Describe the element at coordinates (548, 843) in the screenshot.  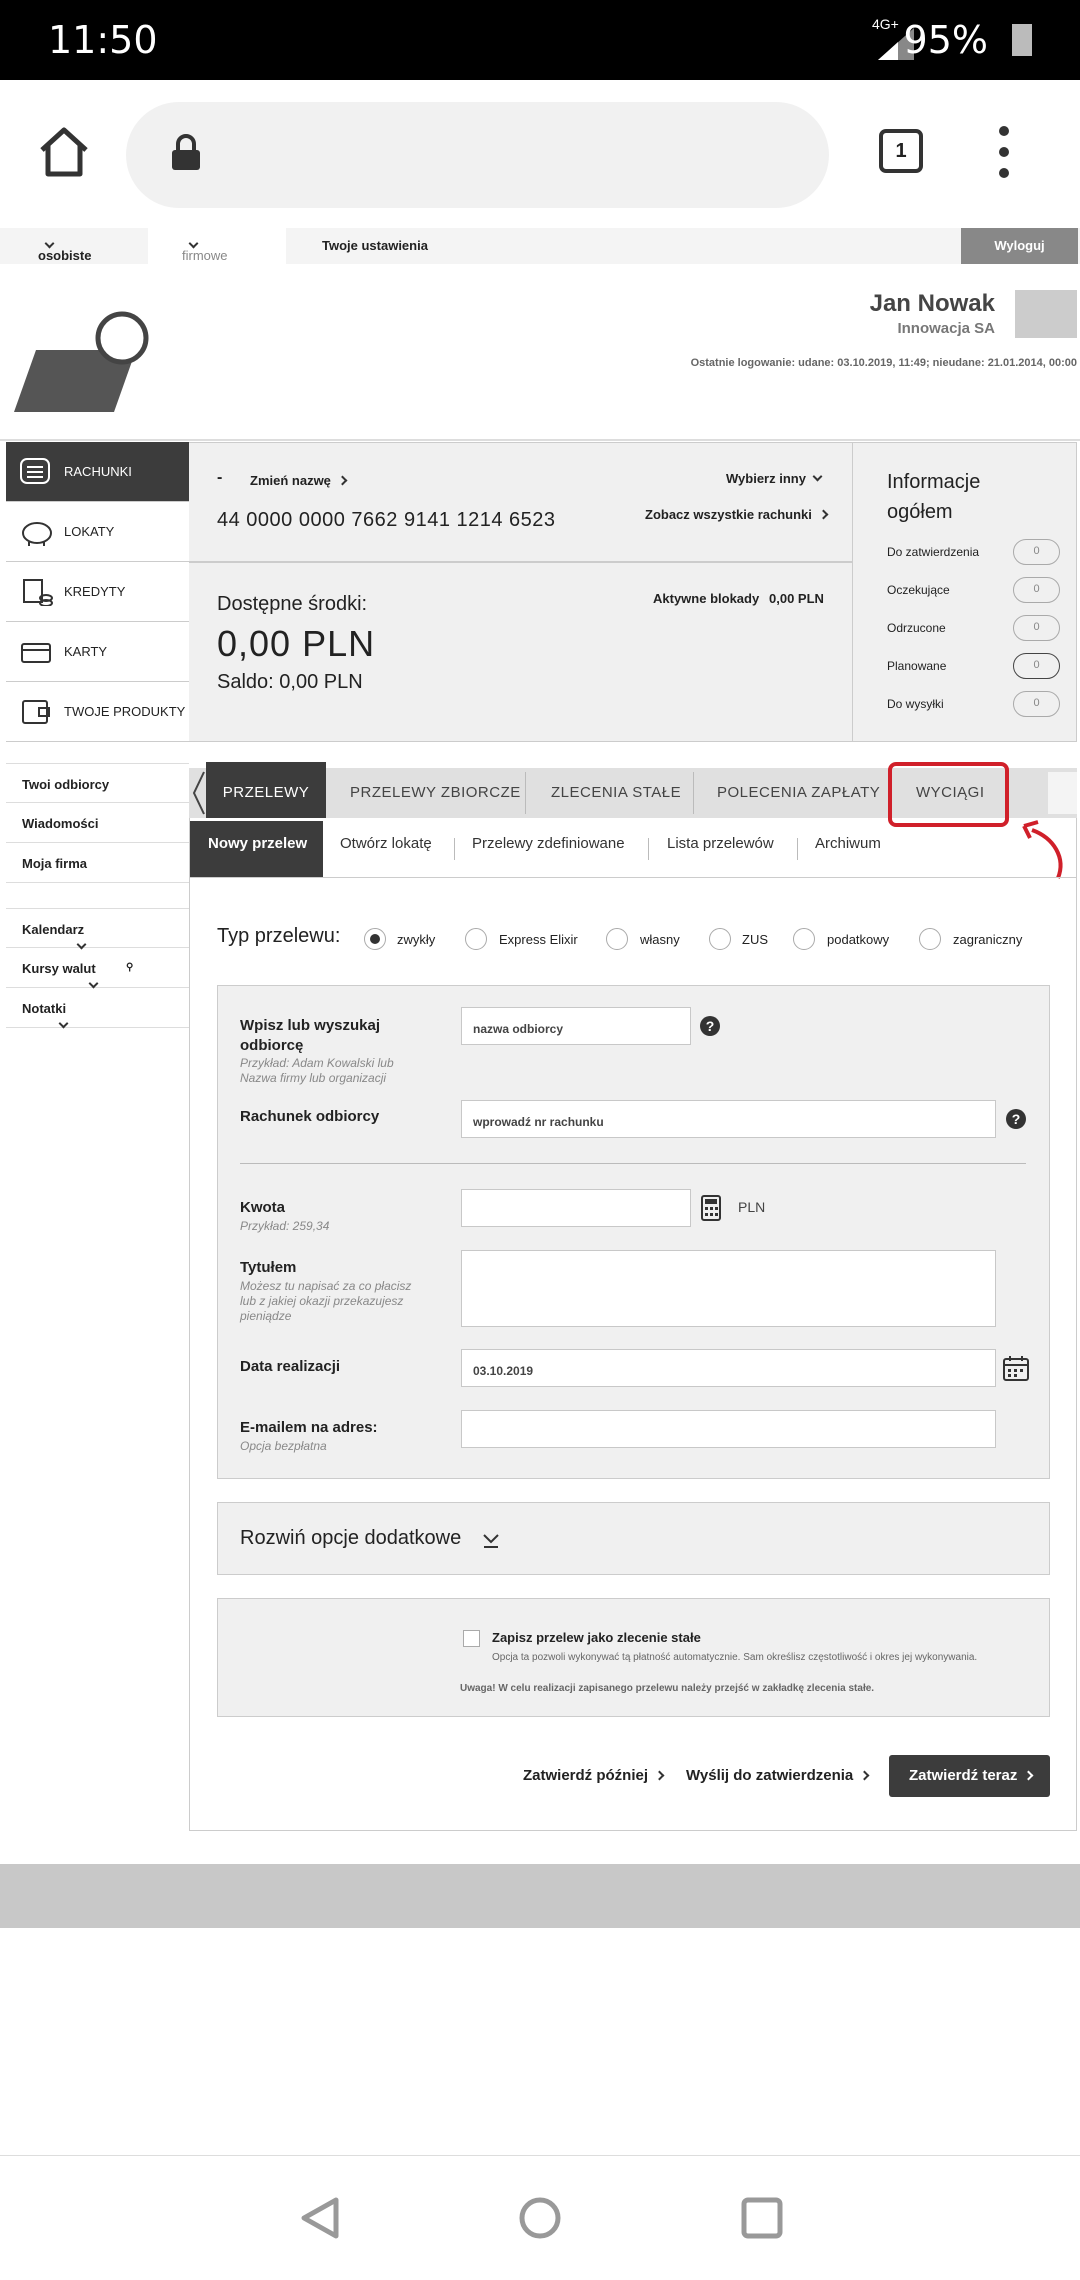
I see `subtab-defined-transfers: Przelewy zdefiniowane` at that location.